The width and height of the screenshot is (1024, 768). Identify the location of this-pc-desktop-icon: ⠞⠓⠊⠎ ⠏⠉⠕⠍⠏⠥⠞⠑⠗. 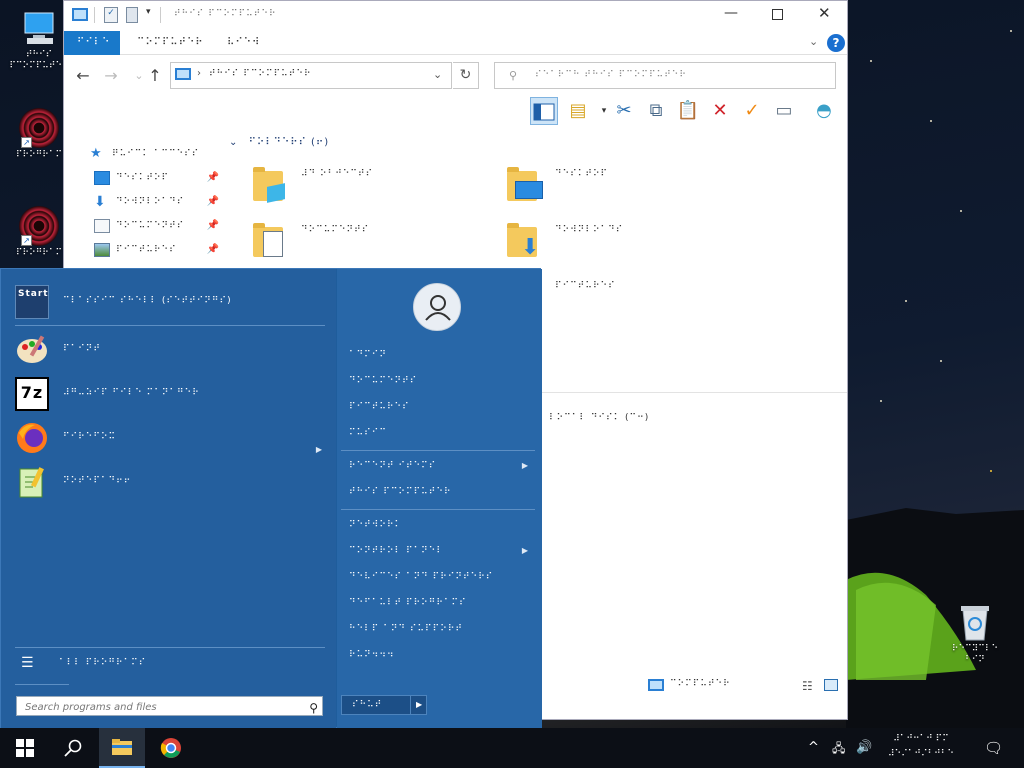
(39, 40).